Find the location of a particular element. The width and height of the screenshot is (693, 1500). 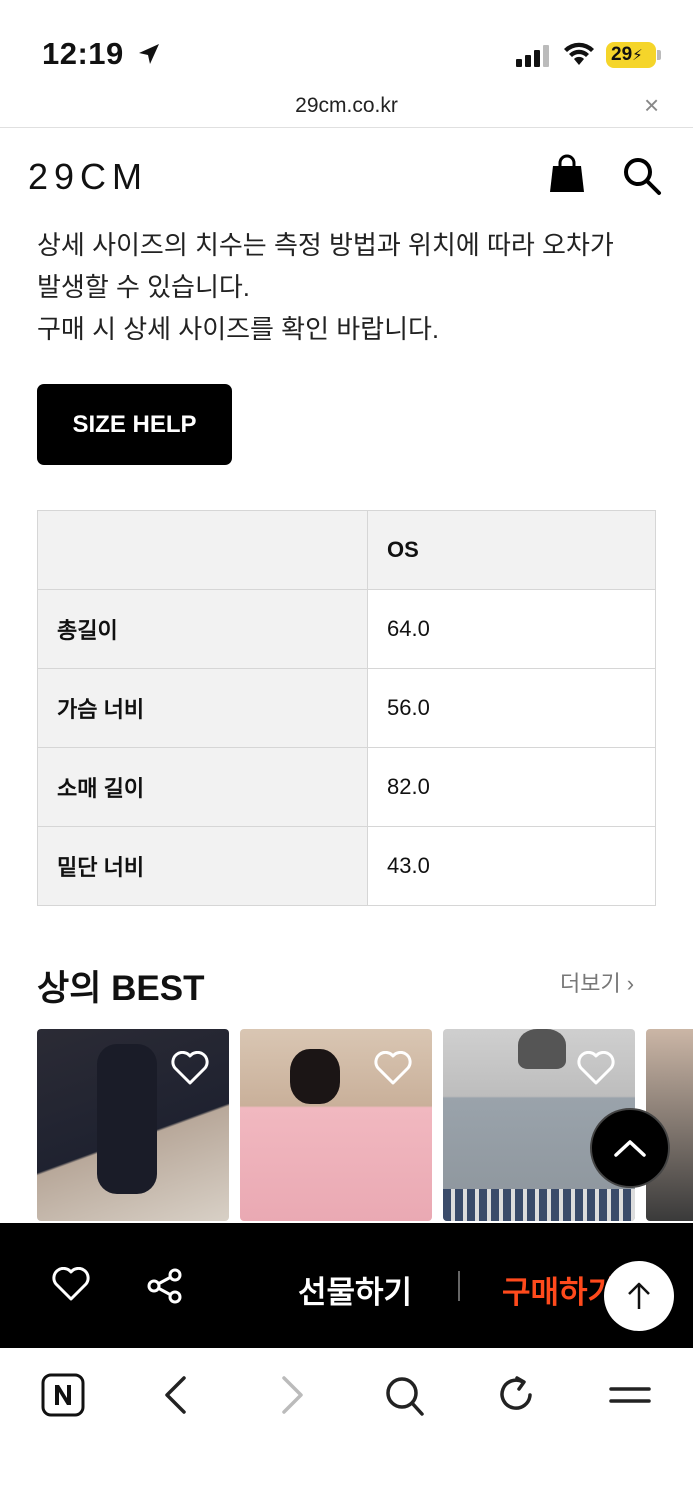

table-row: 가슴 너비 56.0 is located at coordinates (346, 708).